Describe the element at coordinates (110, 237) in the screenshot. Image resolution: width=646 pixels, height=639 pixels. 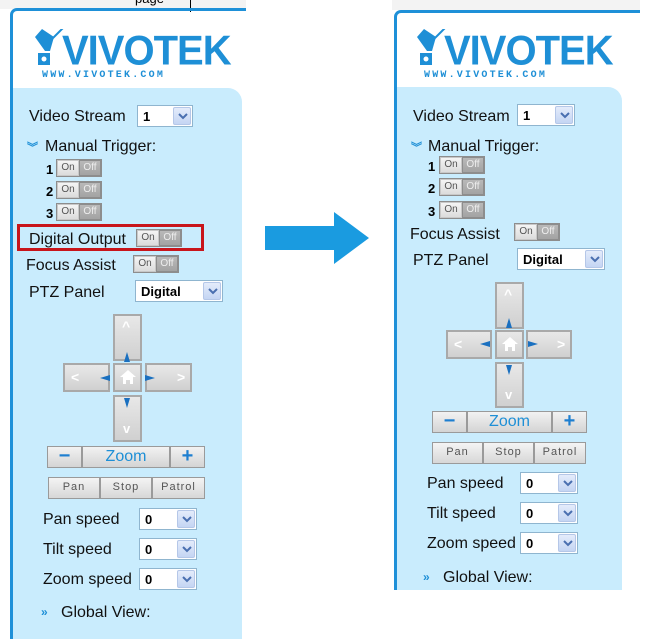
I see `digital-output-highlight-box` at that location.